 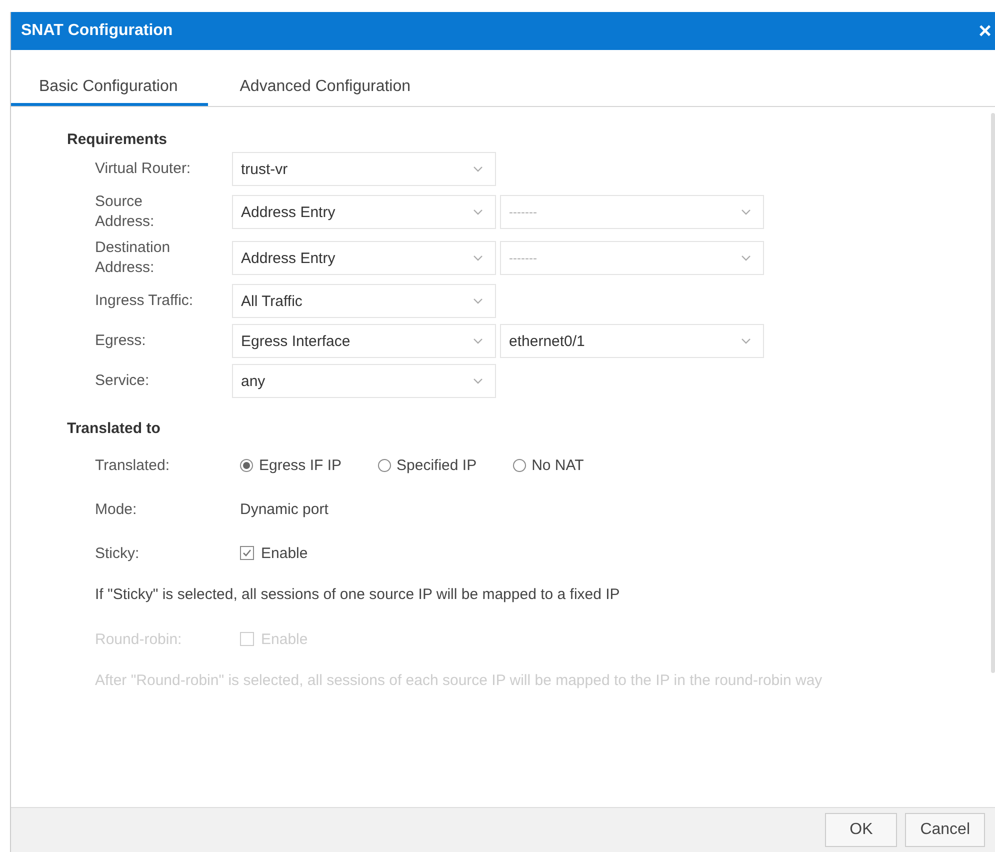 What do you see at coordinates (125, 212) in the screenshot?
I see `field-label: Source Address:` at bounding box center [125, 212].